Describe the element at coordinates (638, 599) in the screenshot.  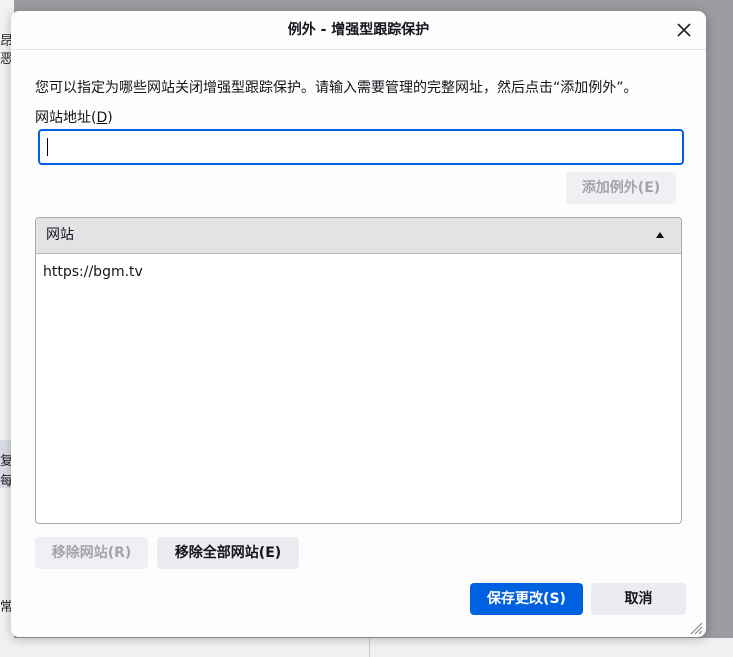
I see `cancel-button: 取消` at that location.